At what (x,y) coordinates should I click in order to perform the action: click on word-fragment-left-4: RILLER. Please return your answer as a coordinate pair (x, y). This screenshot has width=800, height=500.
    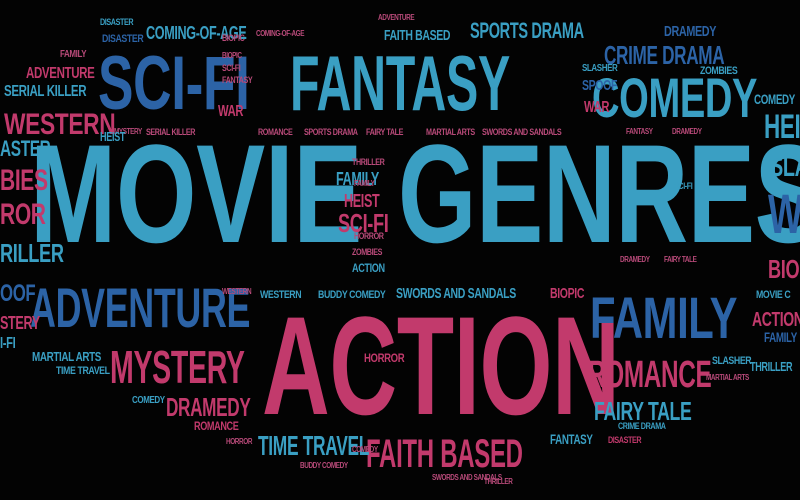
    Looking at the image, I should click on (32, 253).